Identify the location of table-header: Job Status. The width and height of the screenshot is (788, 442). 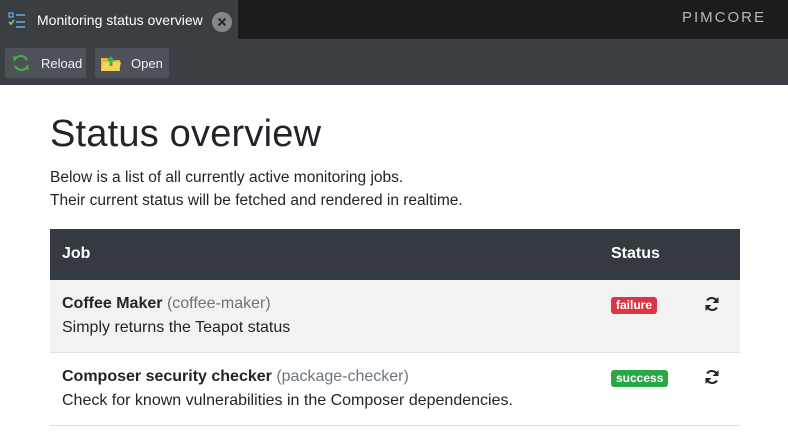
(395, 254).